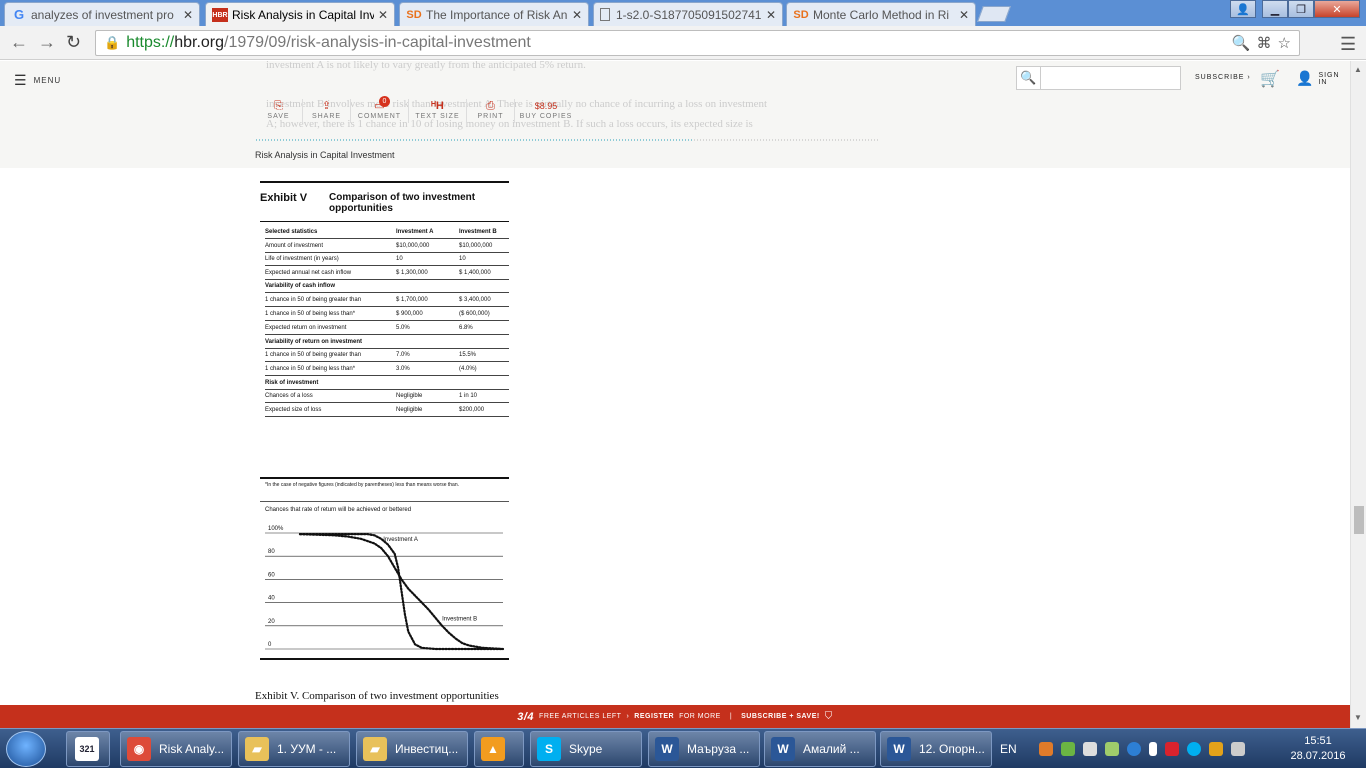 Image resolution: width=1366 pixels, height=768 pixels. I want to click on new-tab-button, so click(994, 14).